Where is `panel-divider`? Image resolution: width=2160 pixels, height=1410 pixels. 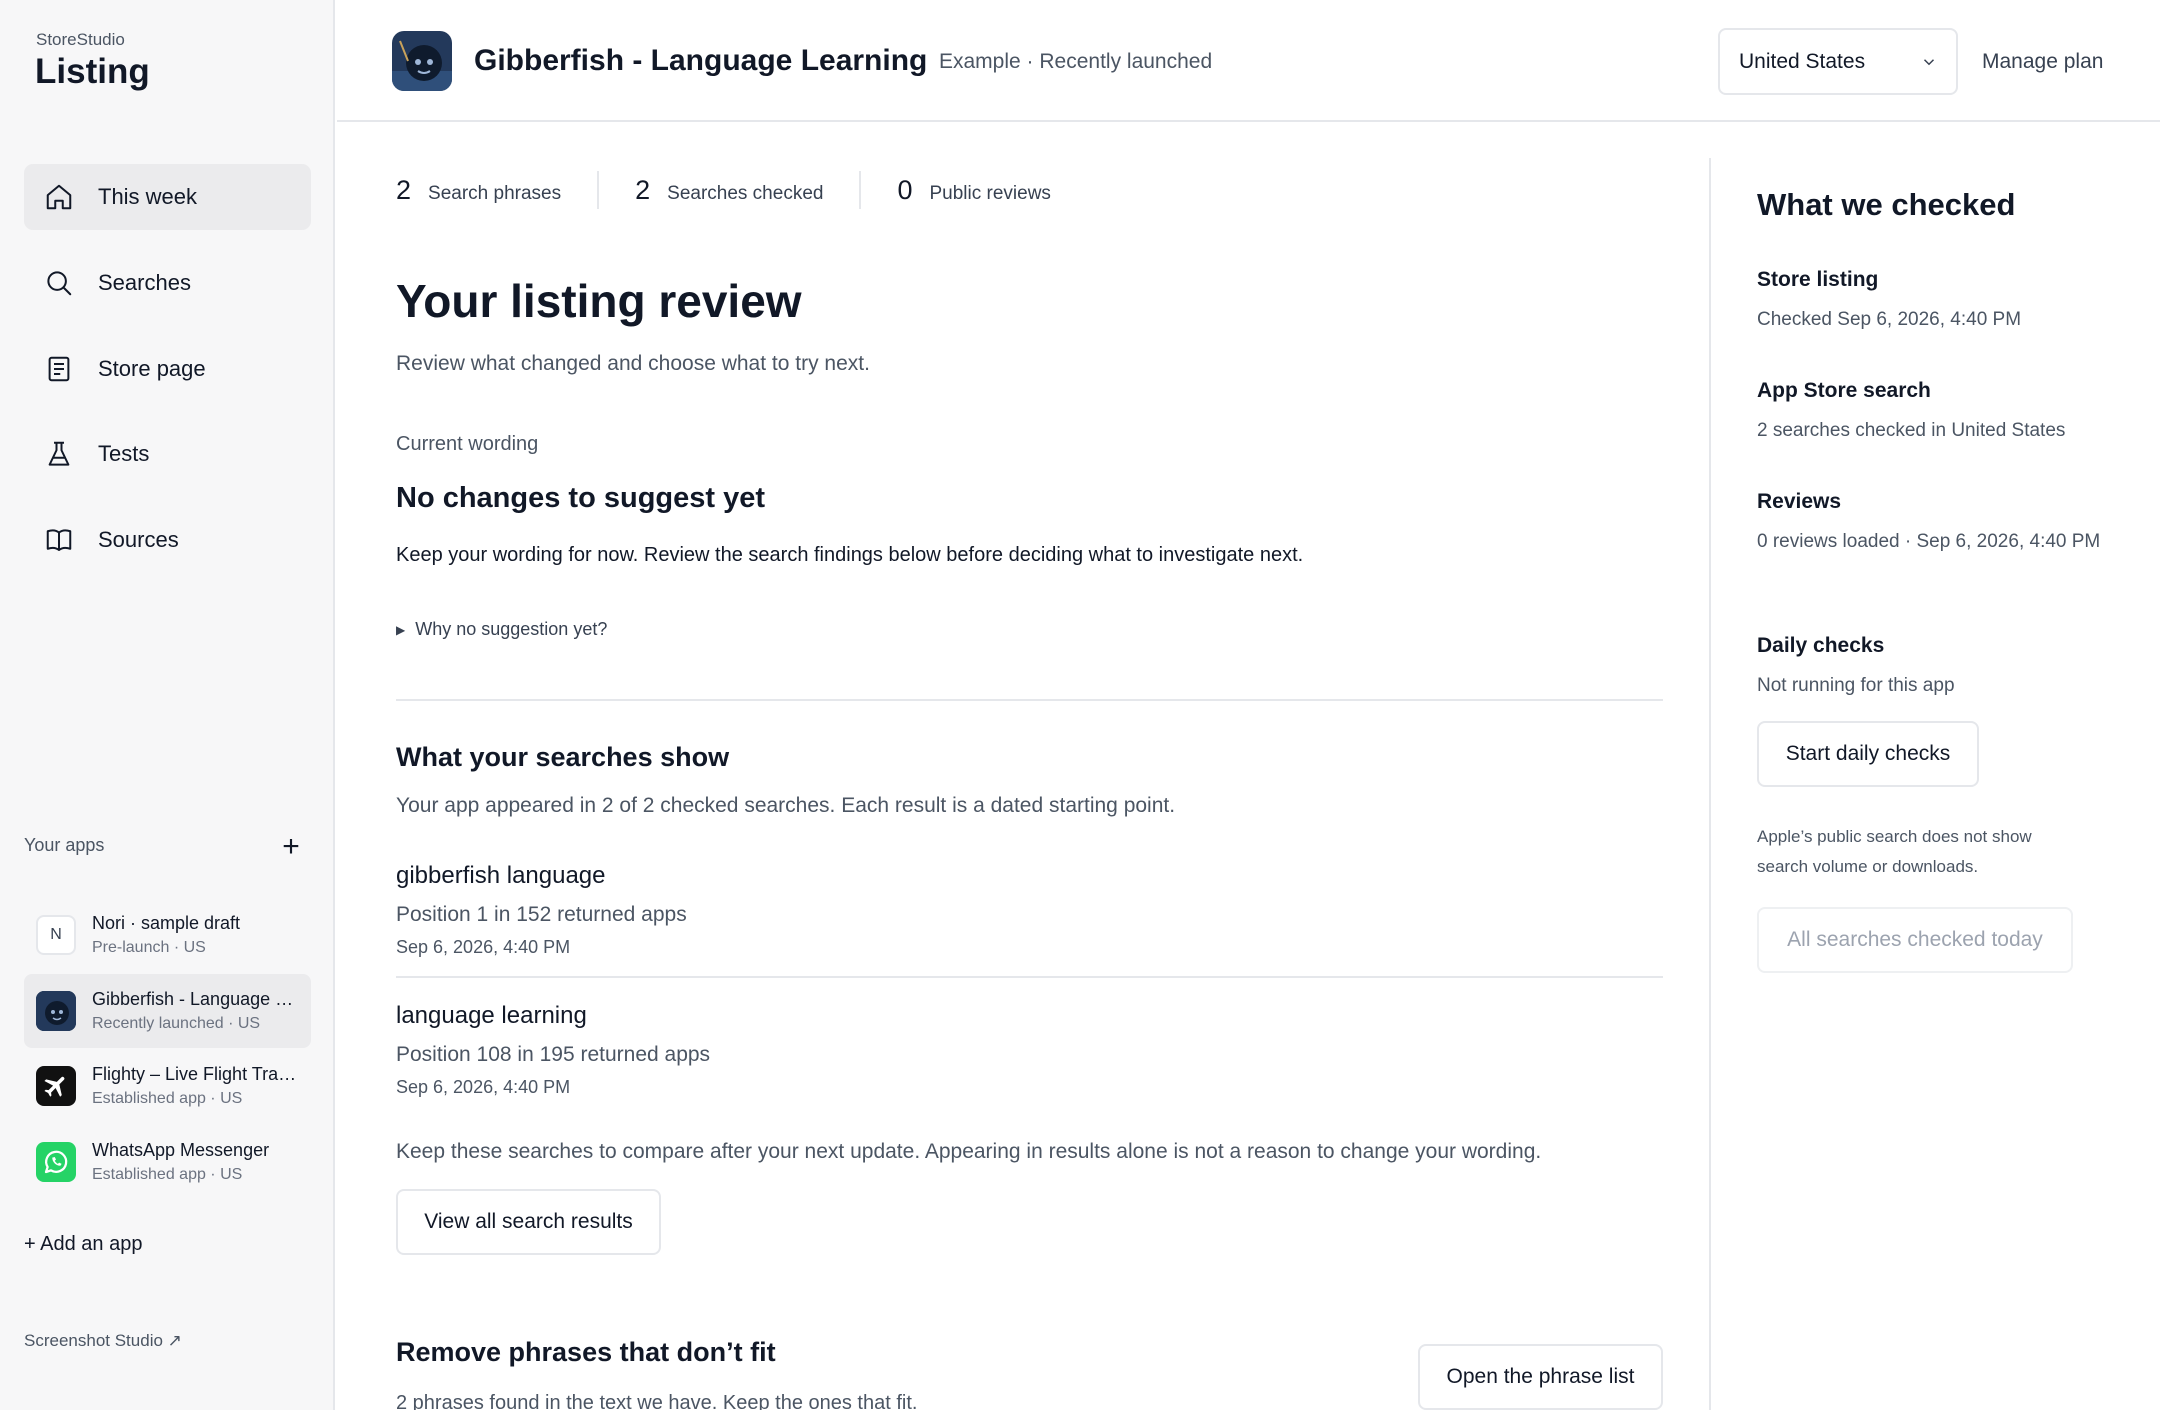 panel-divider is located at coordinates (1710, 784).